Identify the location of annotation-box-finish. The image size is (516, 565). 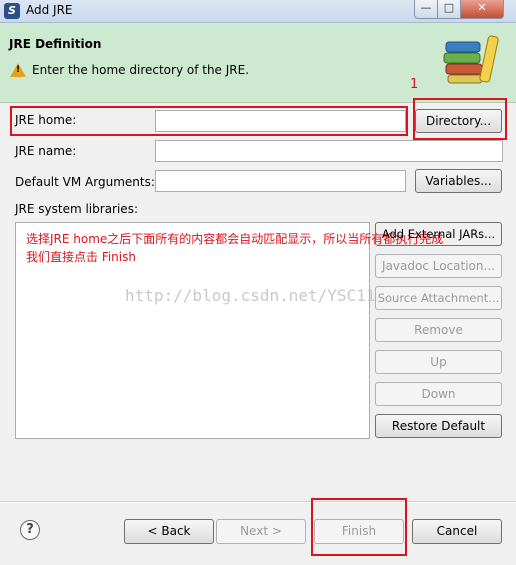
(359, 527).